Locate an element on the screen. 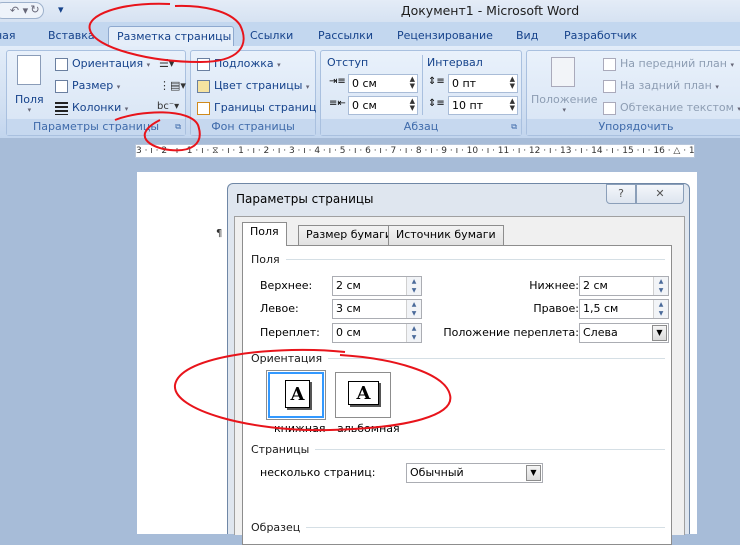 Image resolution: width=740 pixels, height=545 pixels. gutter-position-select: Слева ▼ is located at coordinates (624, 333).